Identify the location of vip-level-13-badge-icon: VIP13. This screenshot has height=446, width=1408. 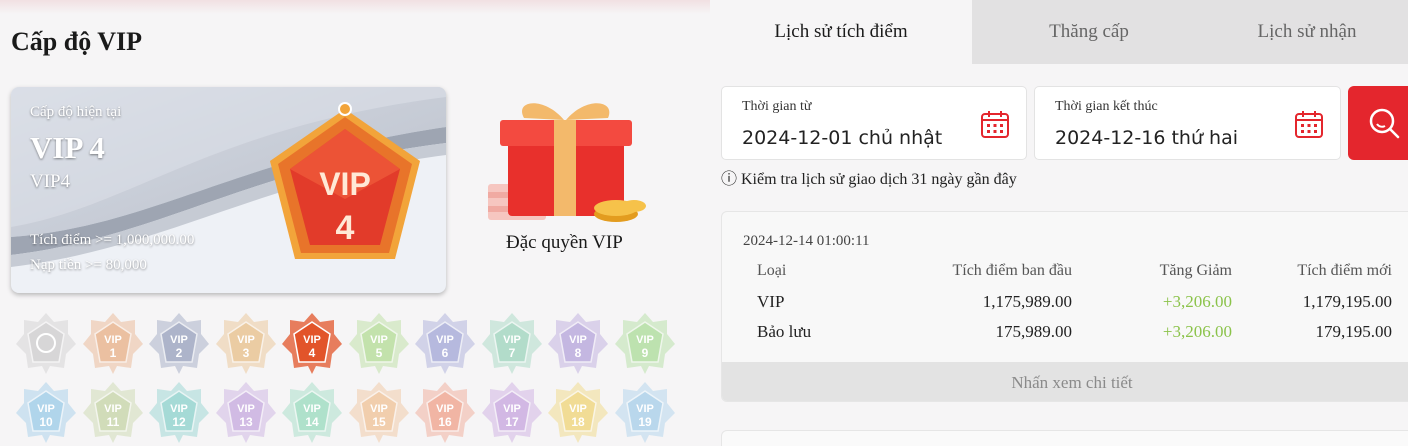
(246, 412).